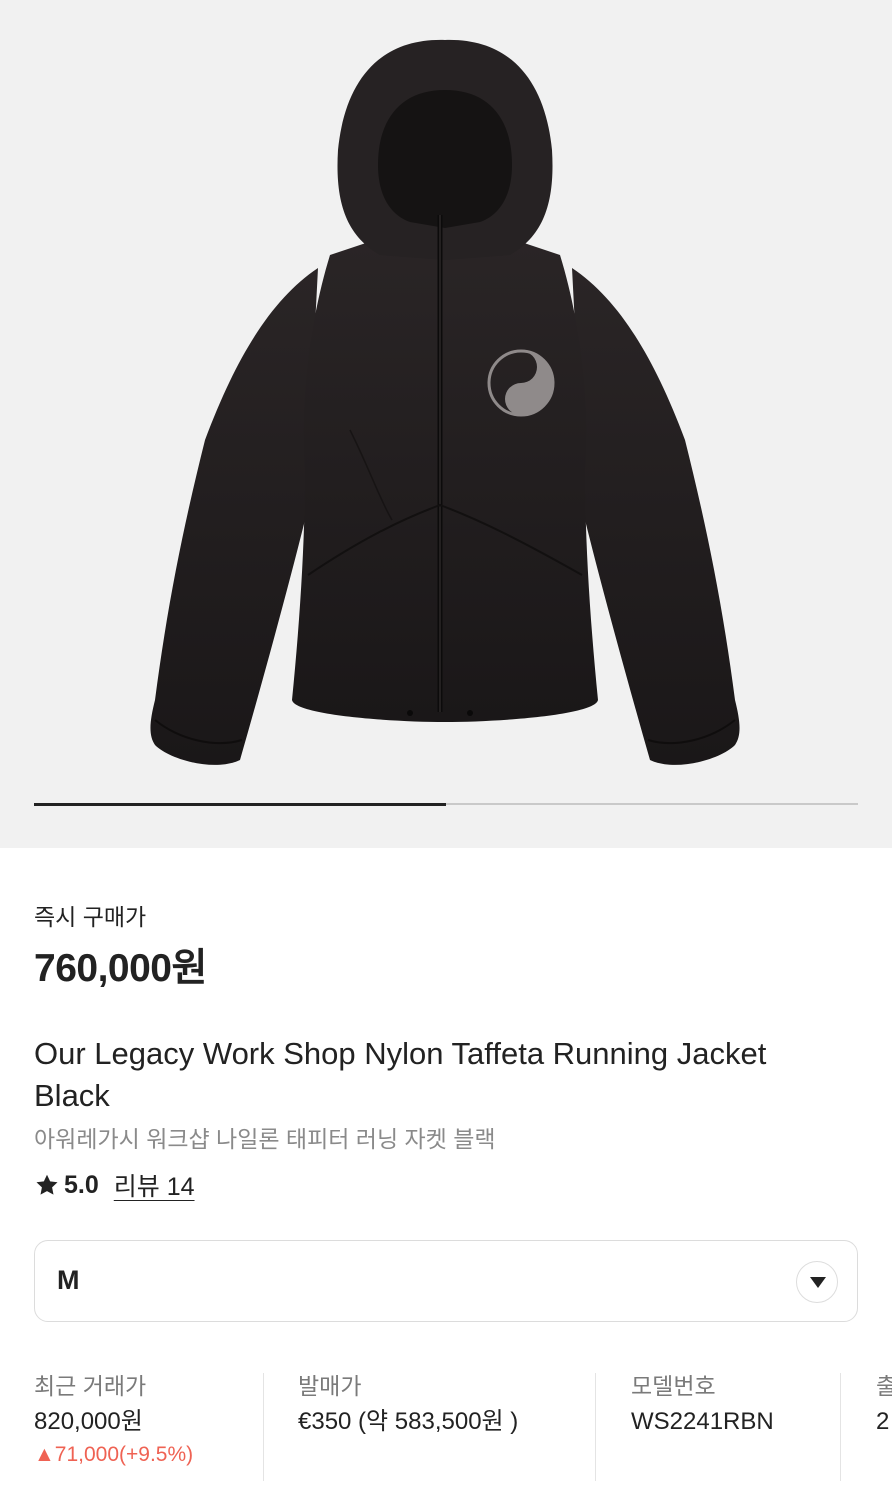  Describe the element at coordinates (90, 917) in the screenshot. I see `price-label: 즉시 구매가` at that location.